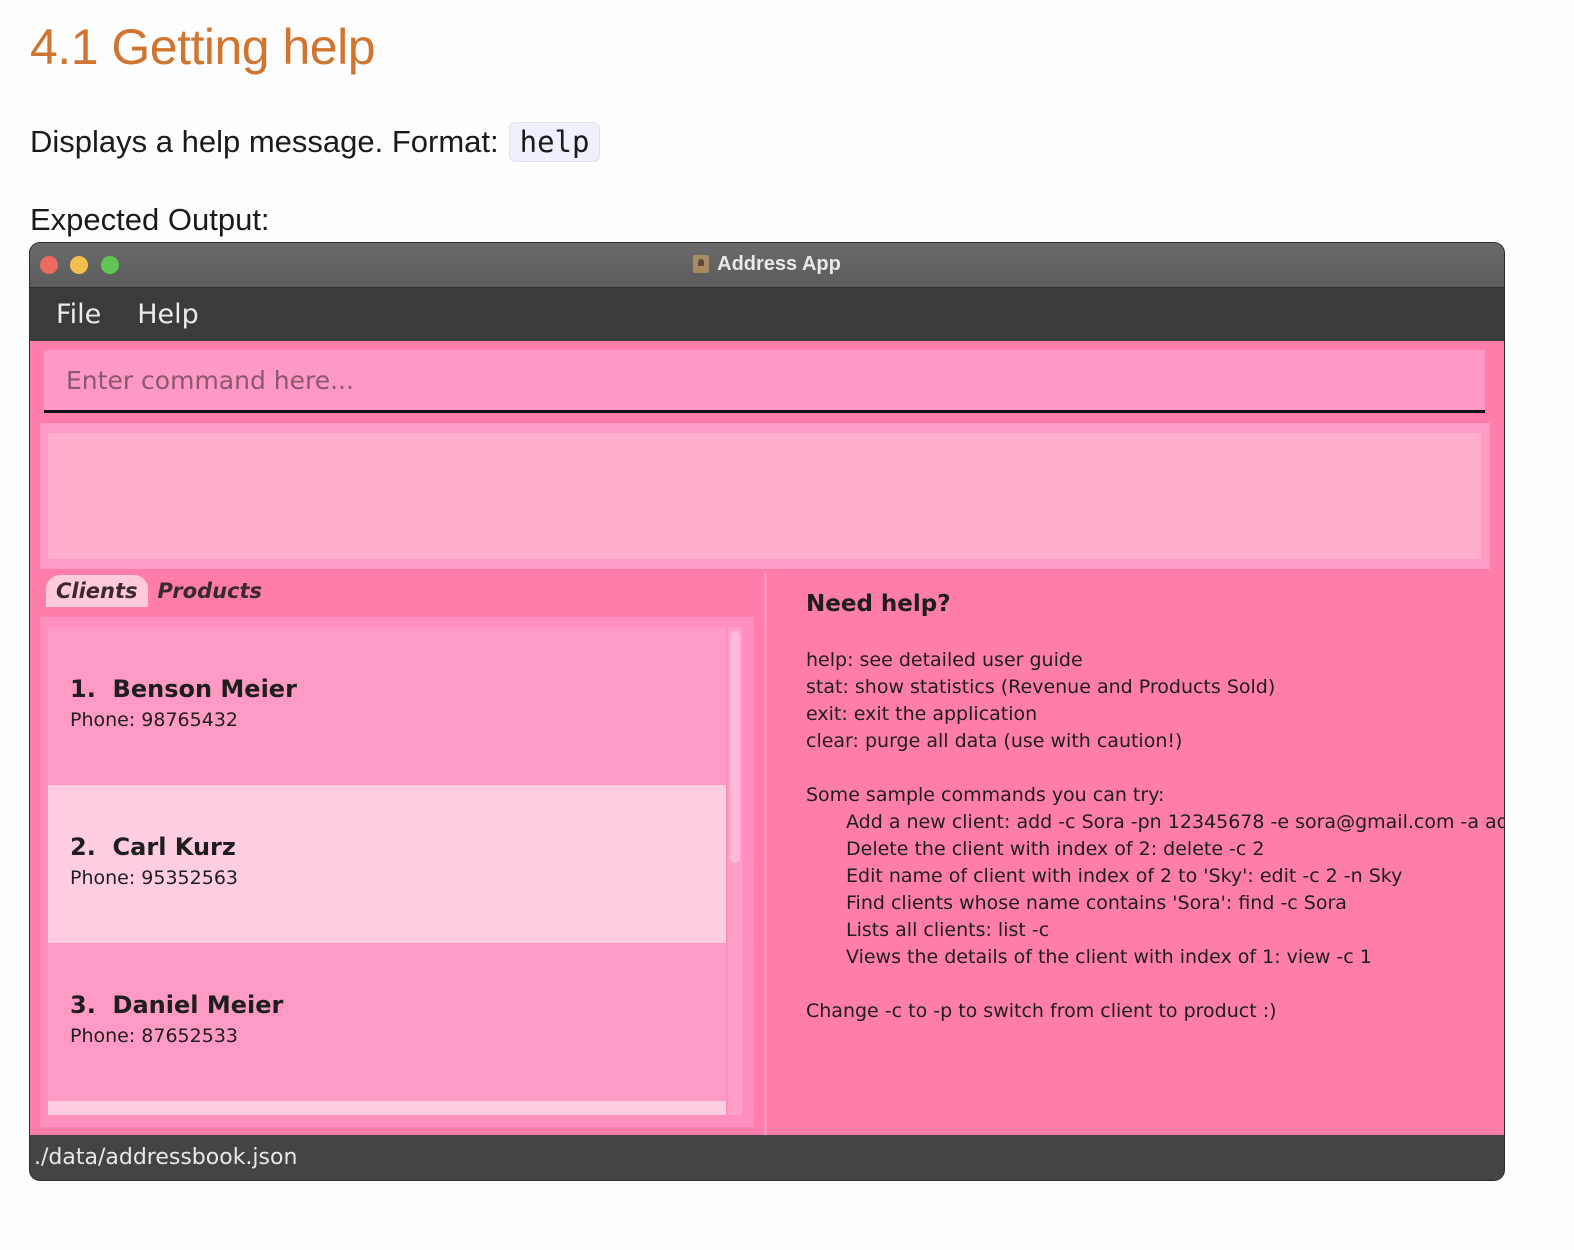 The width and height of the screenshot is (1574, 1250). I want to click on result-display, so click(764, 496).